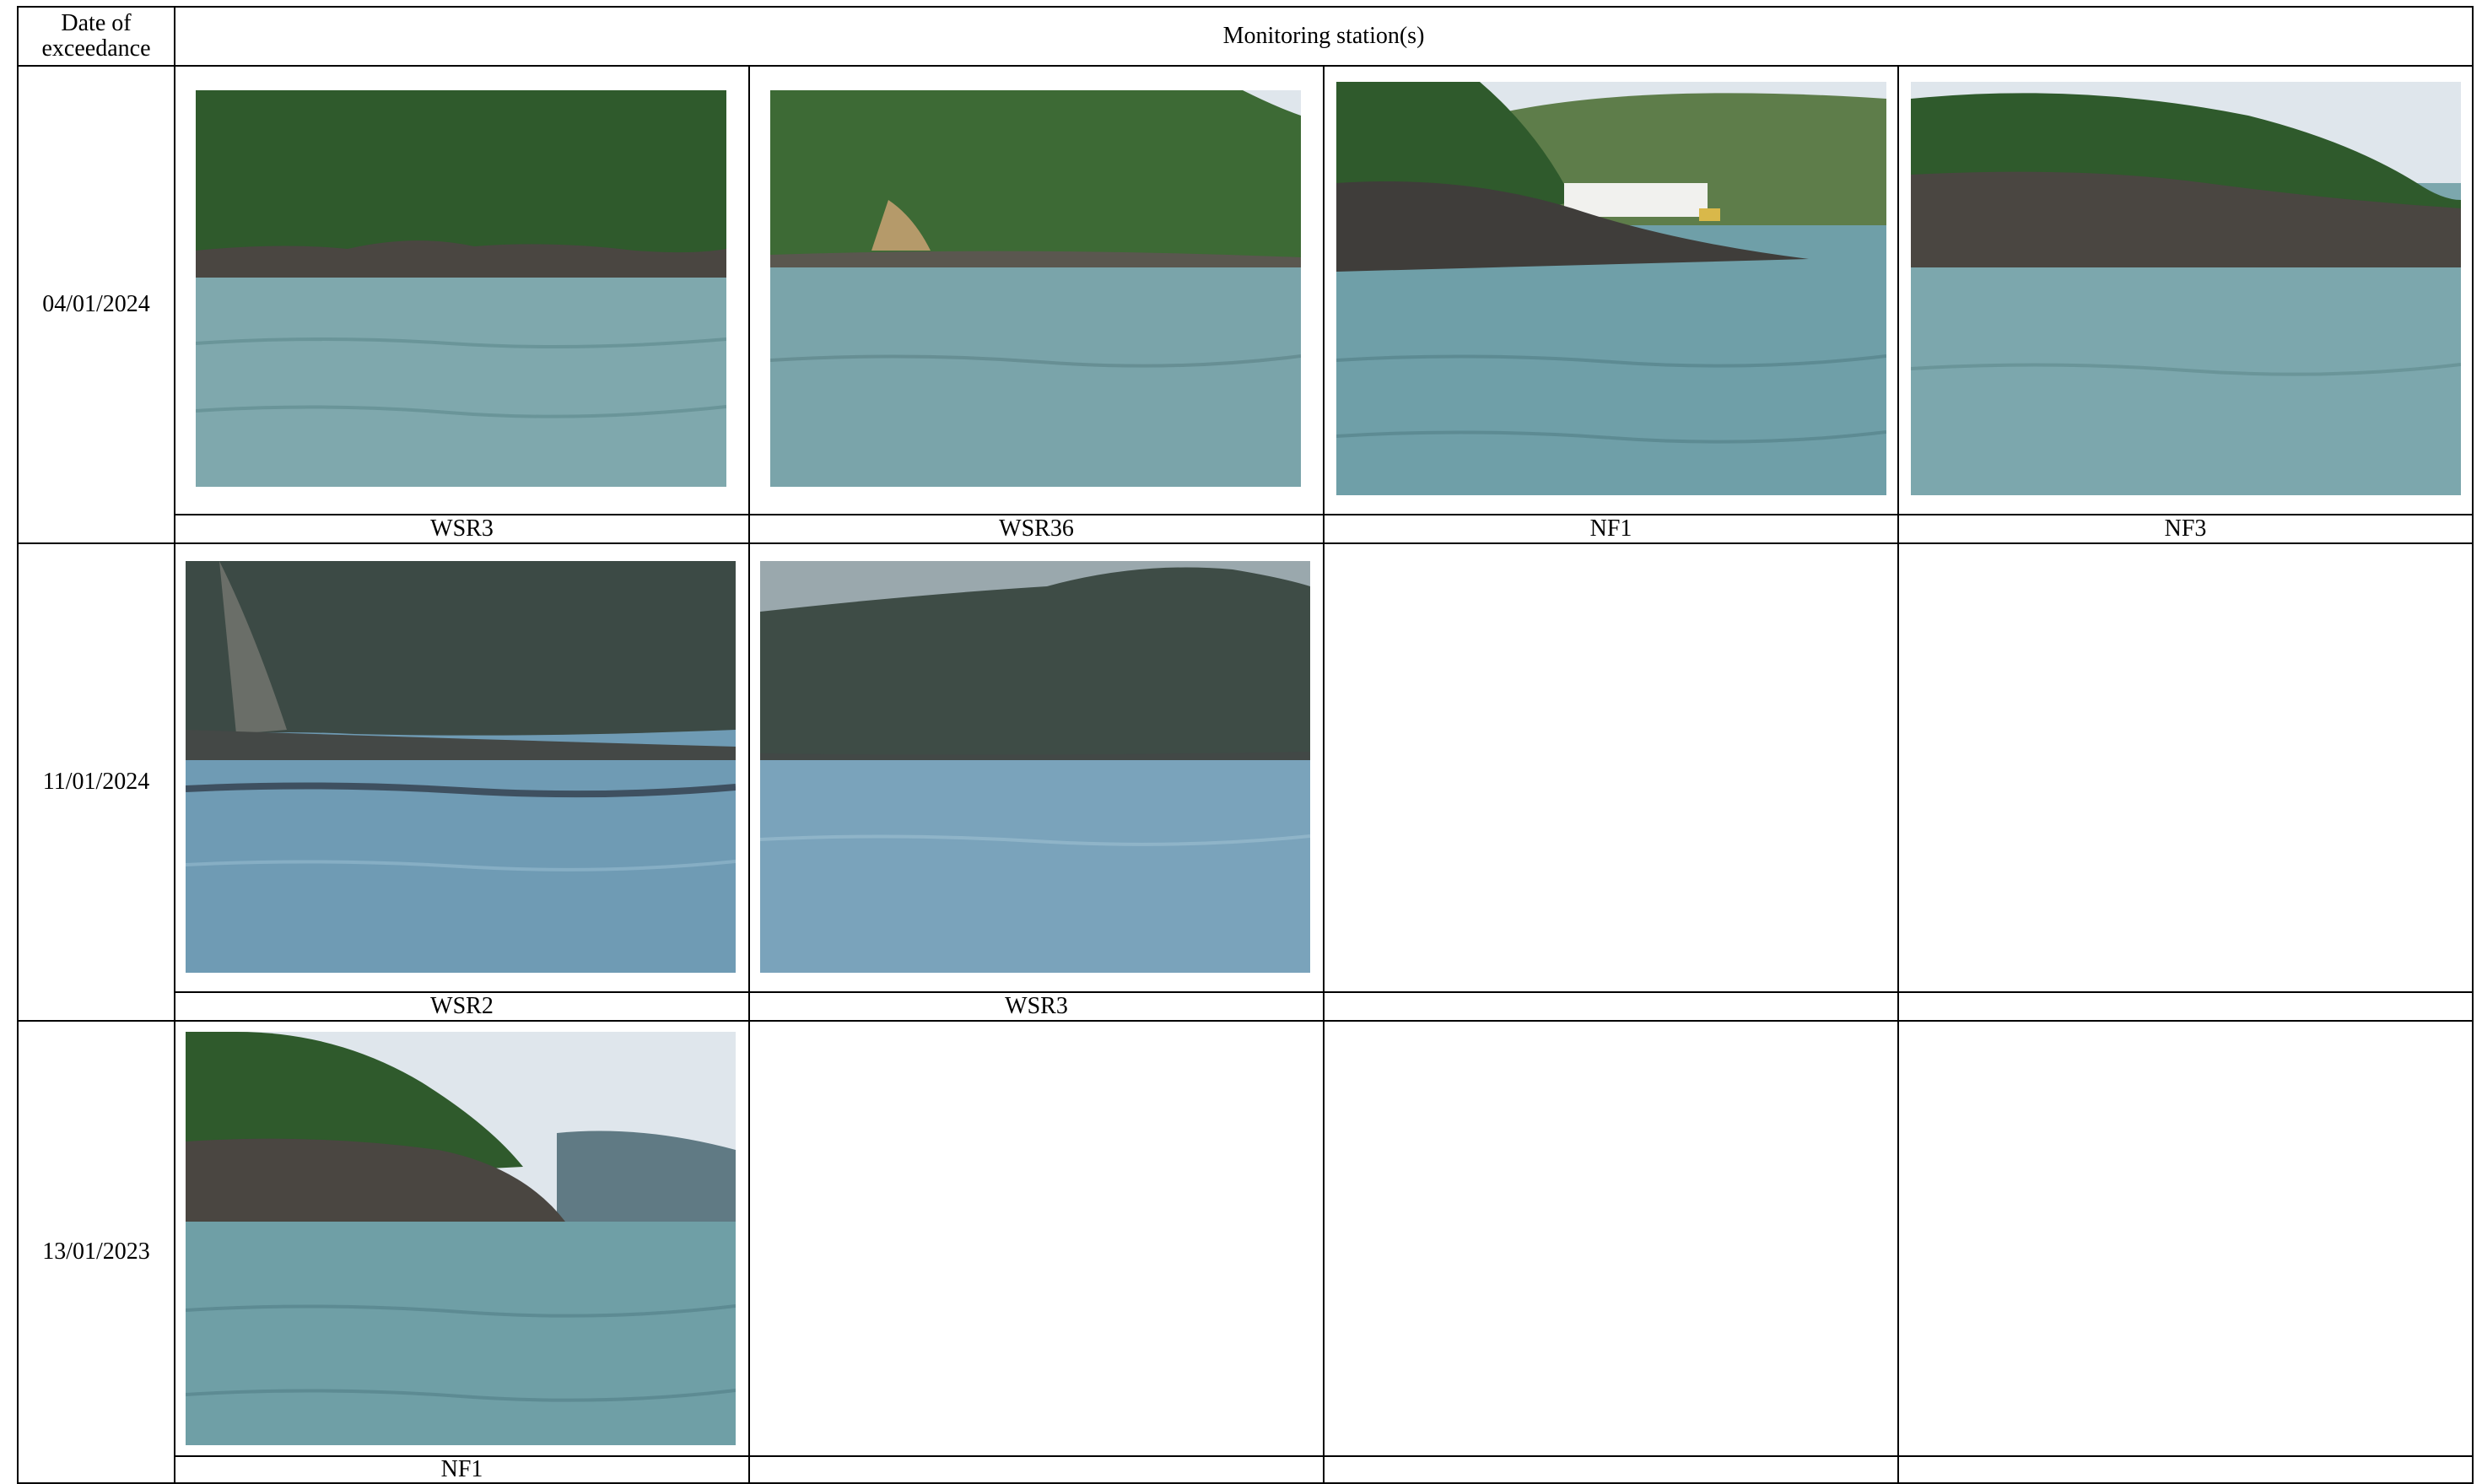  I want to click on row-date-cell: 11/01/2024, so click(96, 782).